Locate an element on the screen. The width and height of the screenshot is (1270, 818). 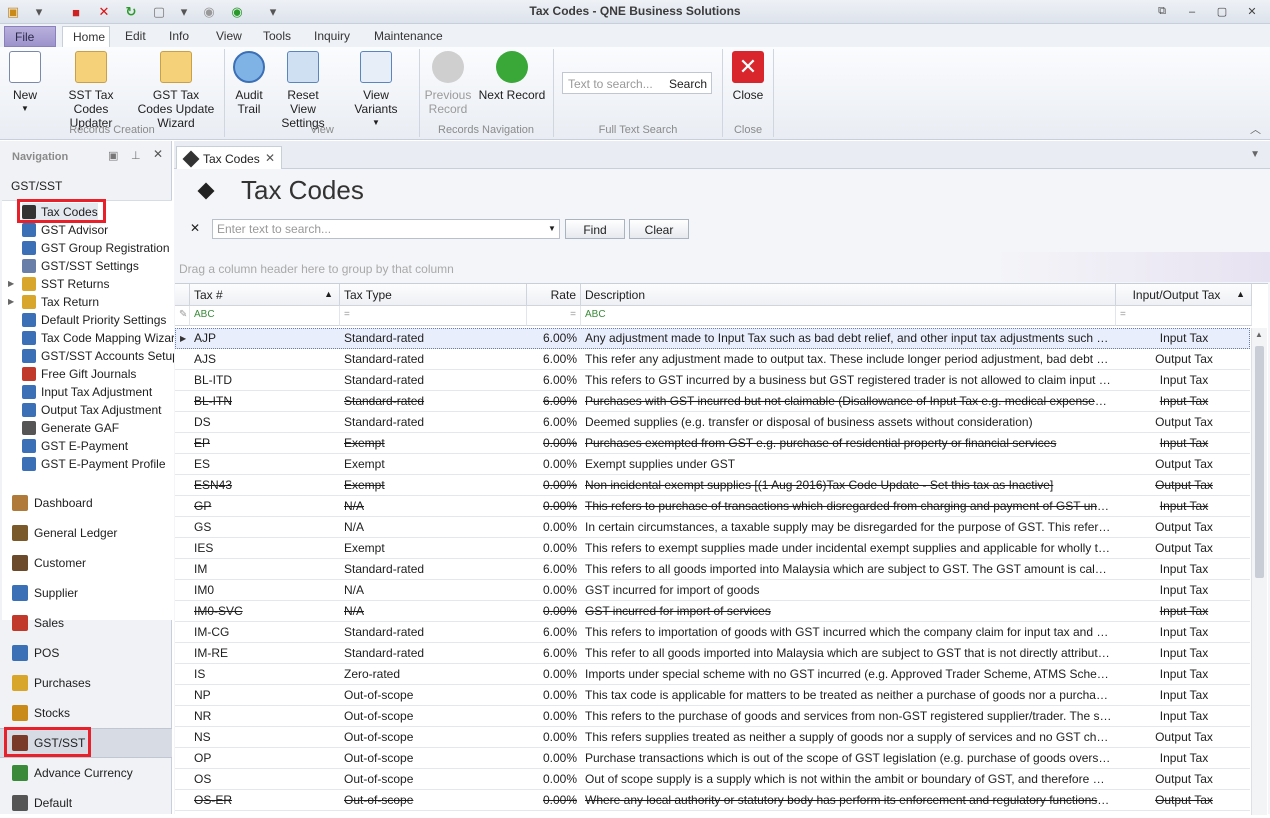
scrollbar-thumb is located at coordinates (1259, 462).